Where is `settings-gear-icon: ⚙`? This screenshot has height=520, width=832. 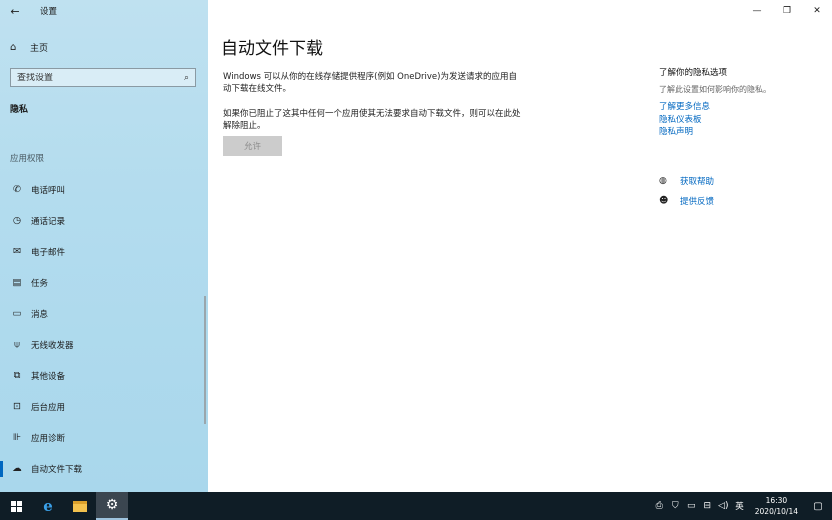 settings-gear-icon: ⚙ is located at coordinates (112, 505).